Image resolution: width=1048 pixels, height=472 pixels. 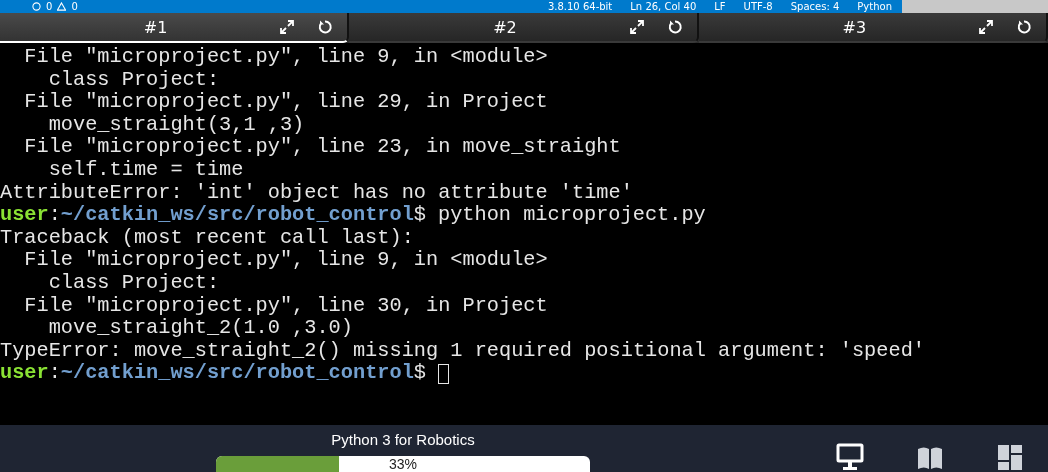 I want to click on course-title: Python 3 for Robotics, so click(x=403, y=440).